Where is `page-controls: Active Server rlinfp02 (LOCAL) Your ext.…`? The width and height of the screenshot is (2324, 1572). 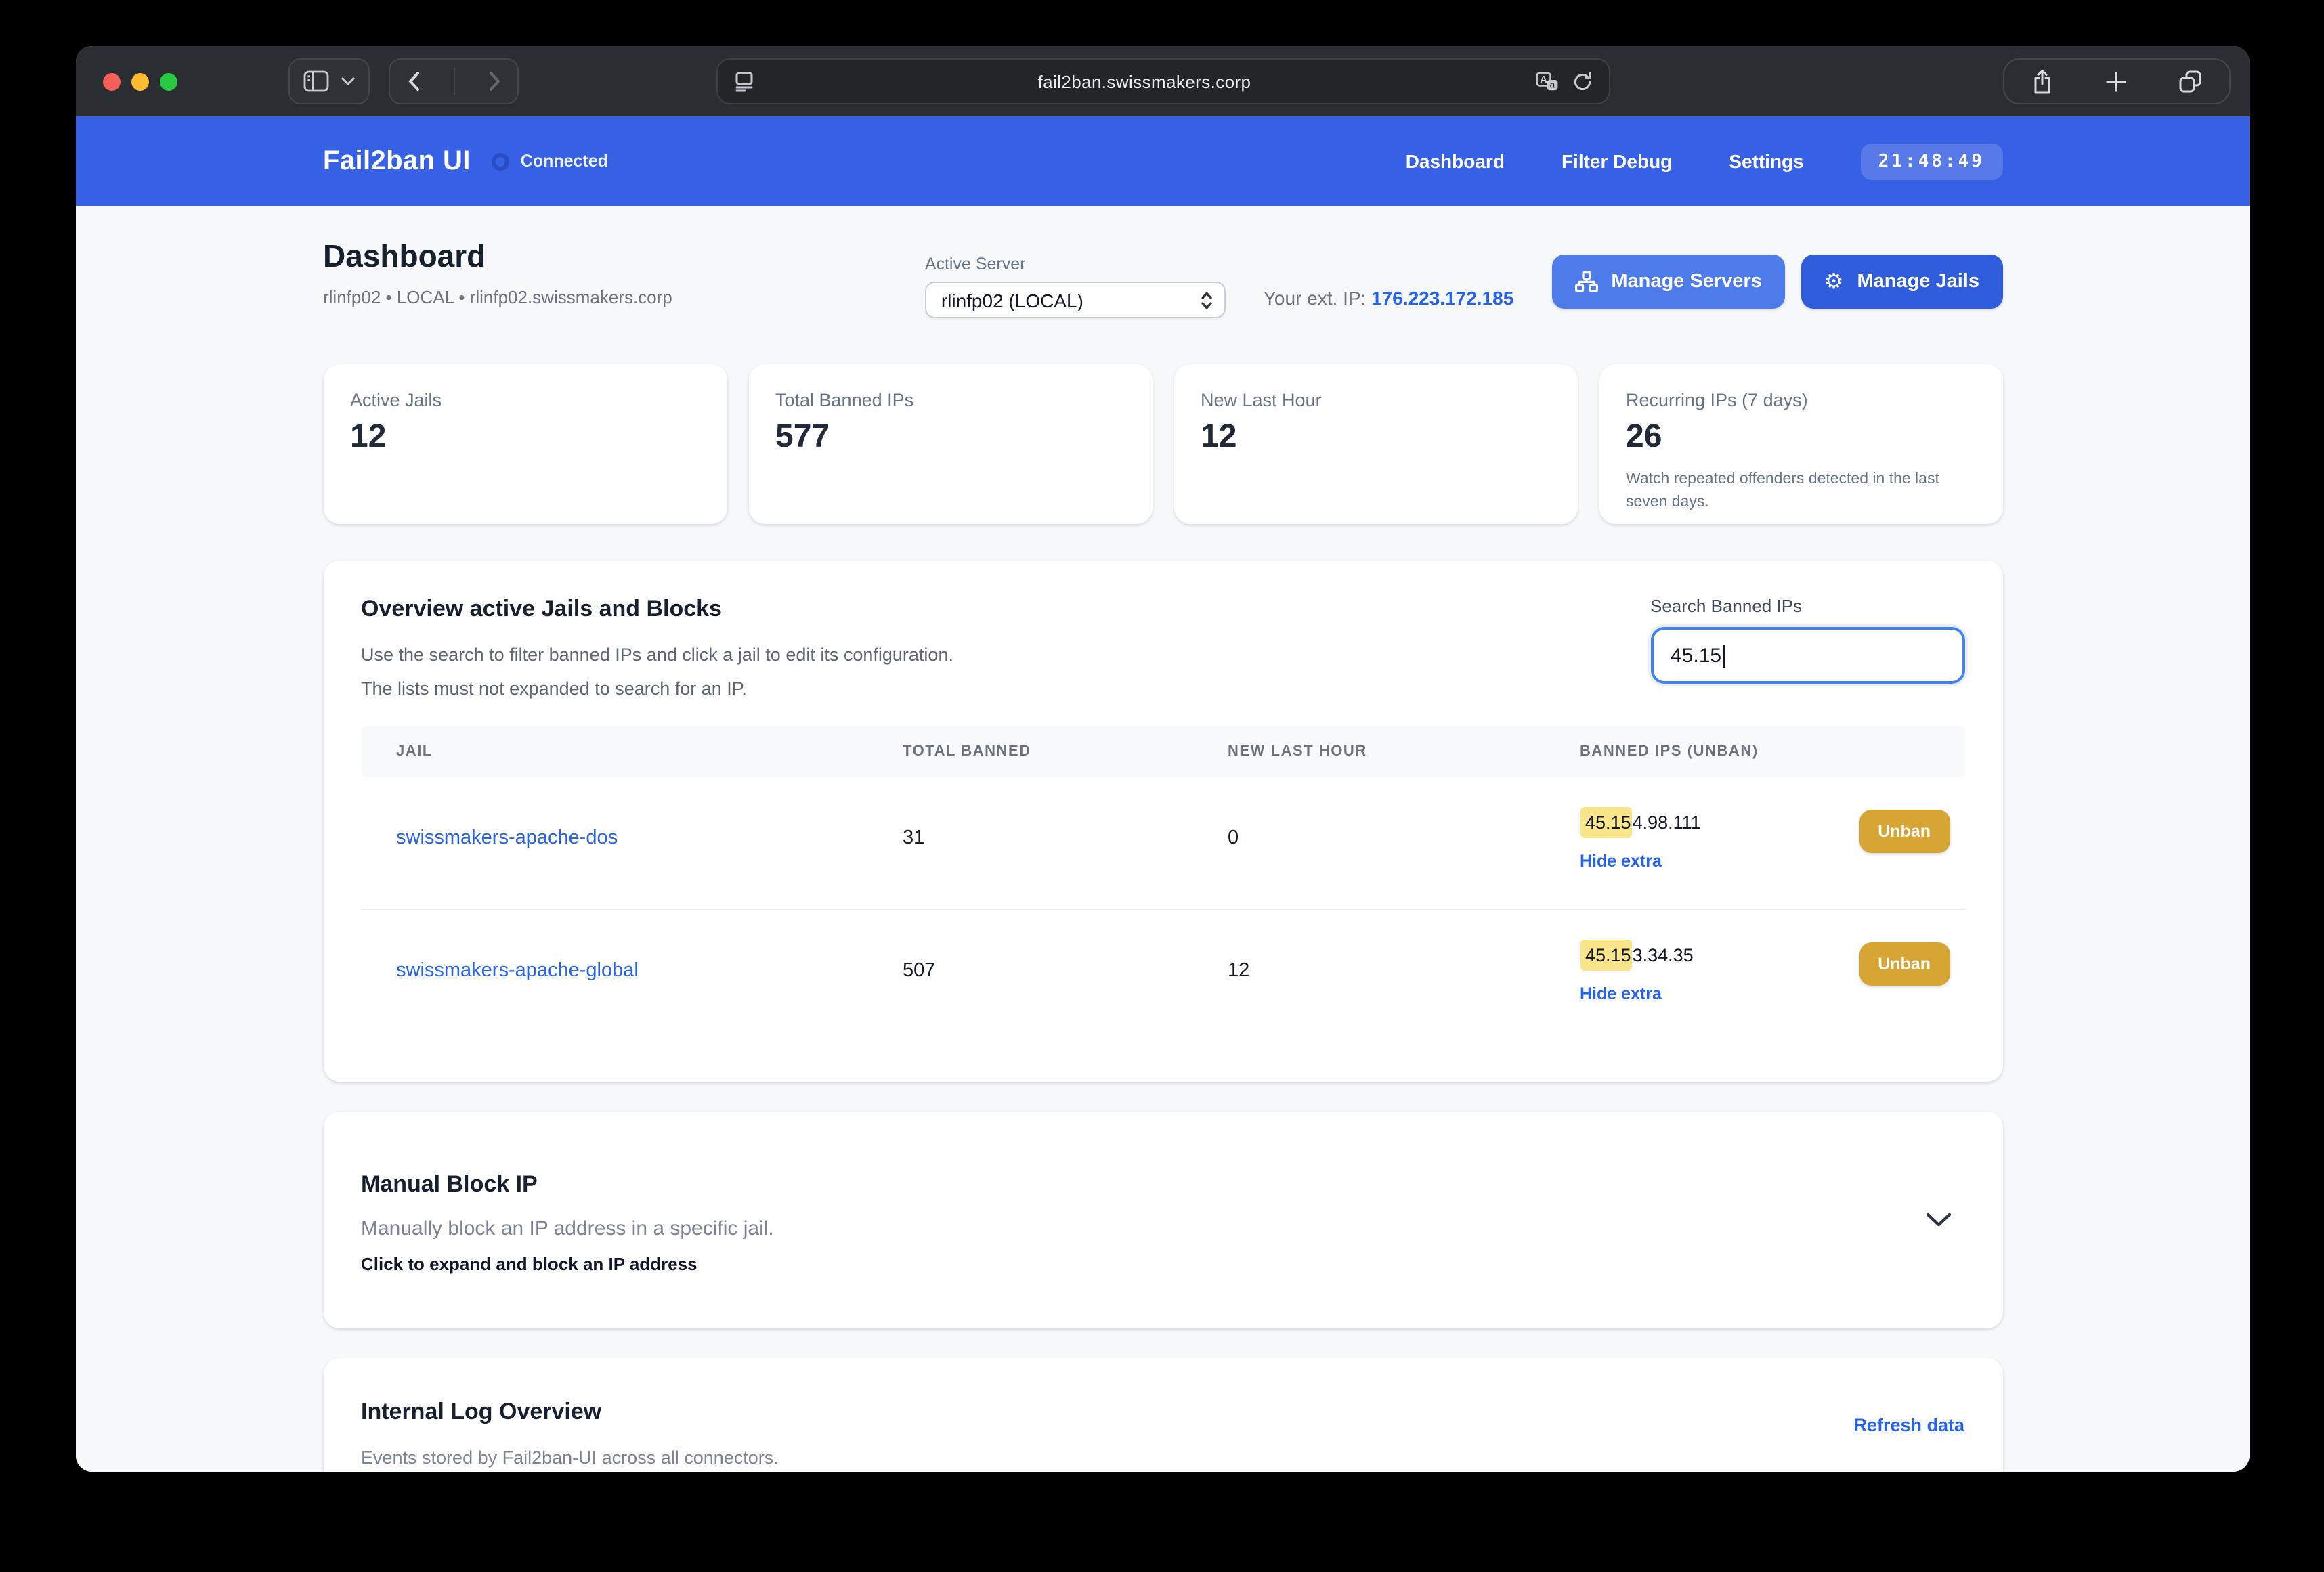 page-controls: Active Server rlinfp02 (LOCAL) Your ext.… is located at coordinates (1463, 286).